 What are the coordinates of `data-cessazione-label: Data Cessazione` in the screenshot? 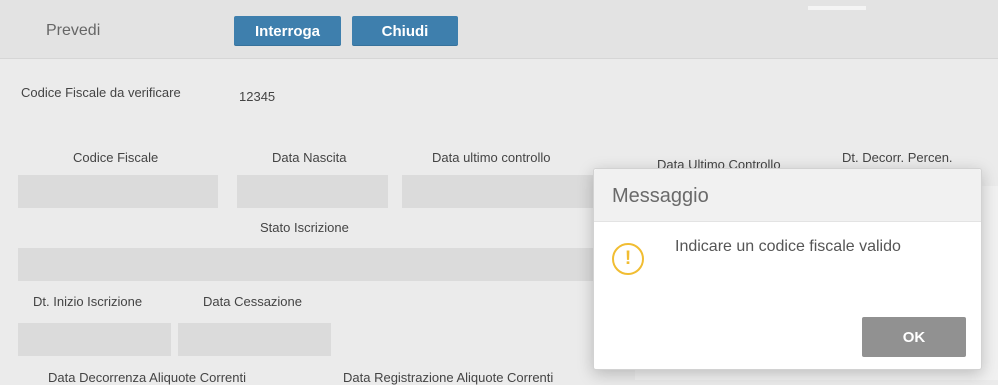 It's located at (252, 301).